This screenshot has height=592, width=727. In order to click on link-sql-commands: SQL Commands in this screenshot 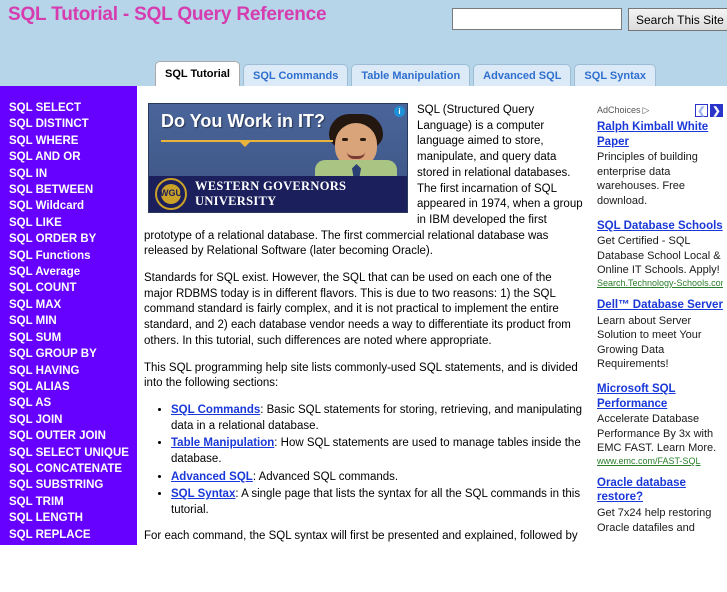, I will do `click(215, 410)`.